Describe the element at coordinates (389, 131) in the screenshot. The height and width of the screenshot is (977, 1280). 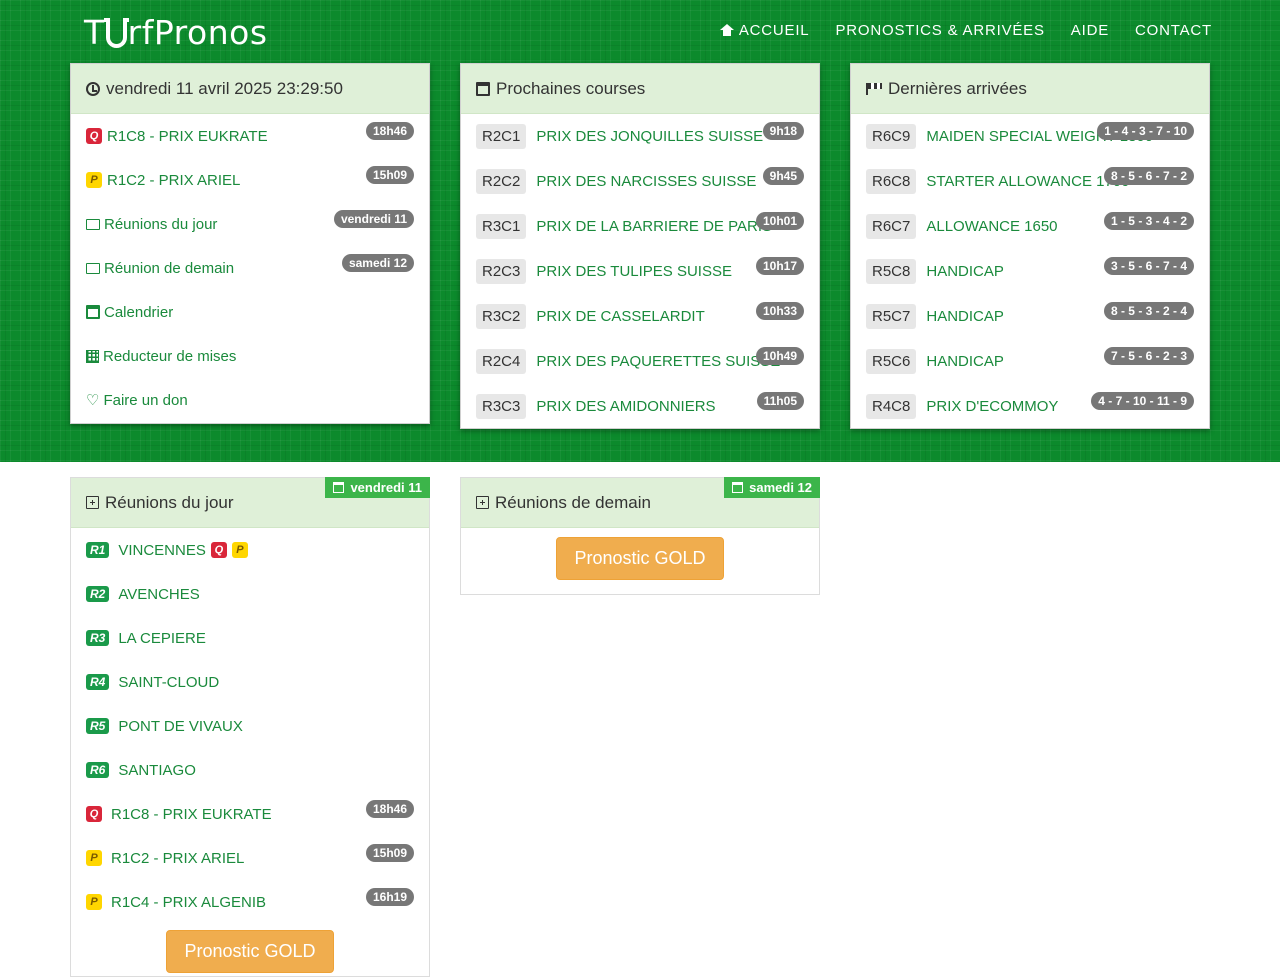
I see `time-badge: 18h46` at that location.